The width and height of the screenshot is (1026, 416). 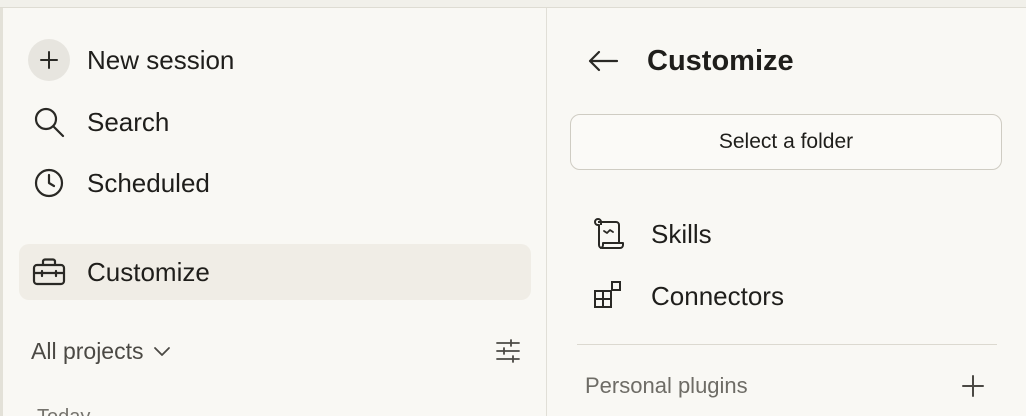 I want to click on skills-item: Skills, so click(x=651, y=234).